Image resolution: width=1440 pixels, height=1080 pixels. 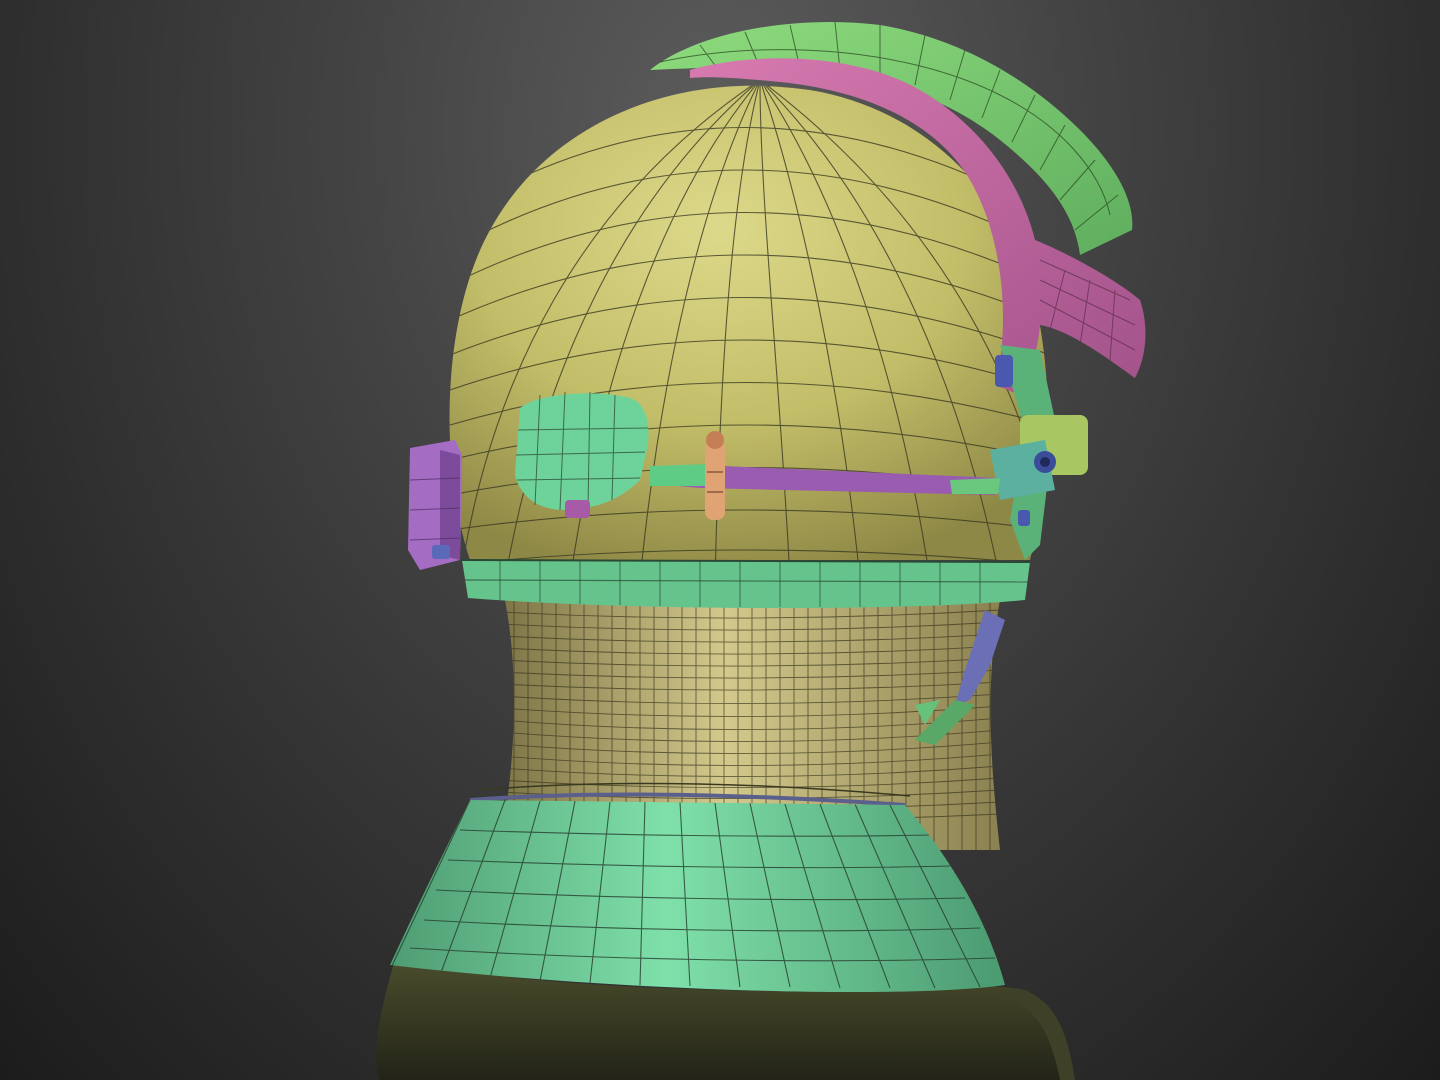 What do you see at coordinates (746, 584) in the screenshot?
I see `helmet-rim` at bounding box center [746, 584].